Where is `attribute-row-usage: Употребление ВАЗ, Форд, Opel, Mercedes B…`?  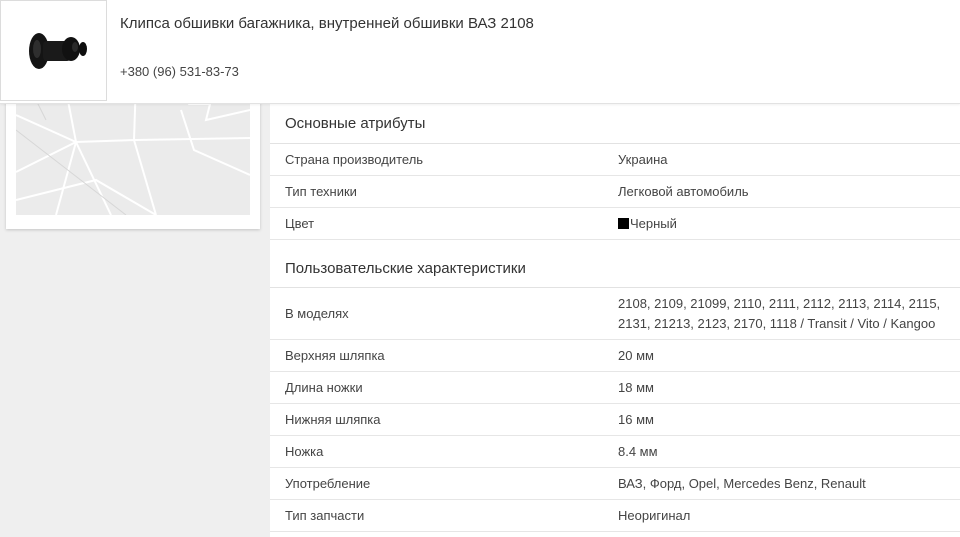
attribute-row-usage: Употребление ВАЗ, Форд, Opel, Mercedes B… is located at coordinates (615, 484).